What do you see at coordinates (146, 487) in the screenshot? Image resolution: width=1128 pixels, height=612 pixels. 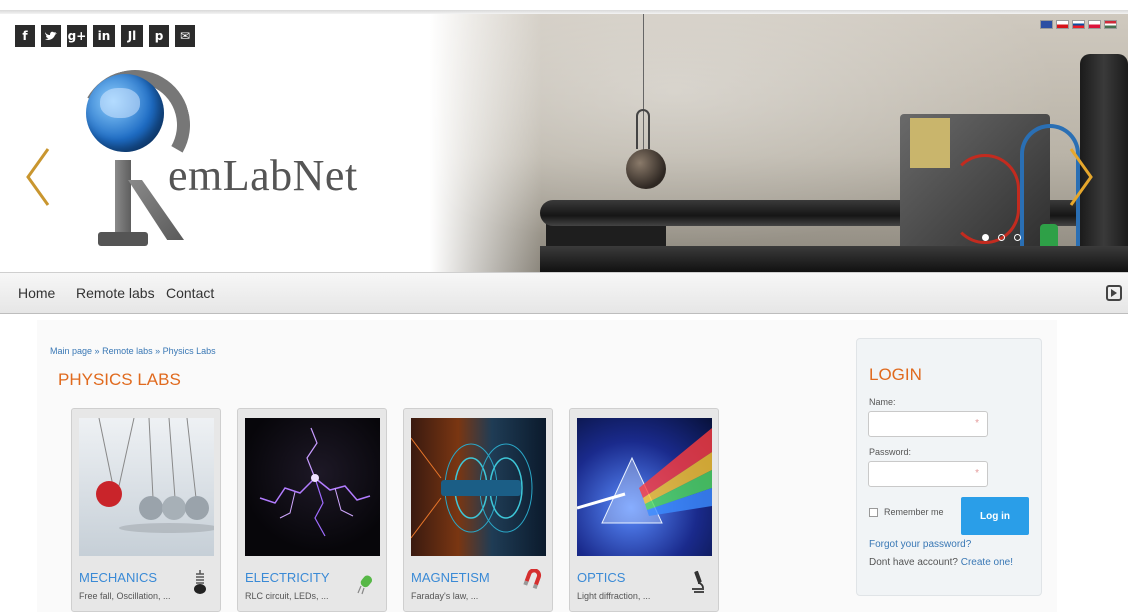 I see `mechanics-image` at bounding box center [146, 487].